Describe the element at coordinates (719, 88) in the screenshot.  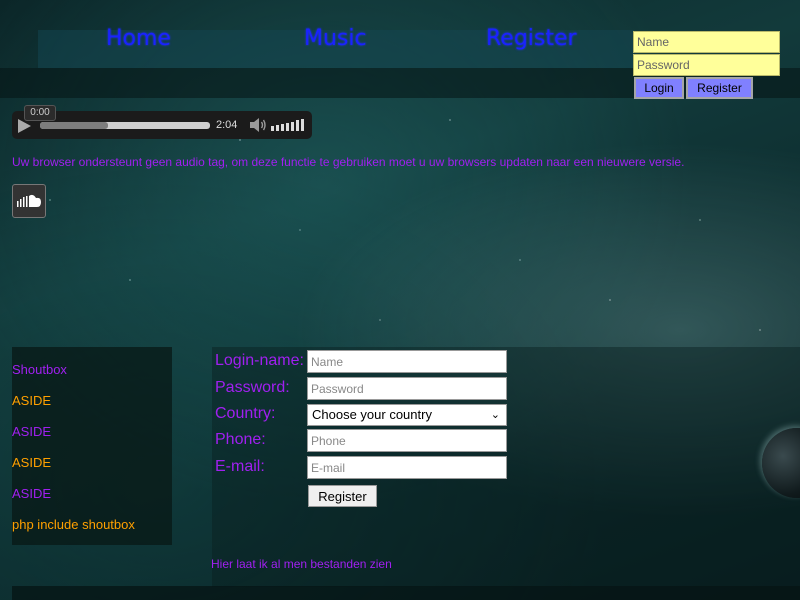
I see `login-register-button: Register` at that location.